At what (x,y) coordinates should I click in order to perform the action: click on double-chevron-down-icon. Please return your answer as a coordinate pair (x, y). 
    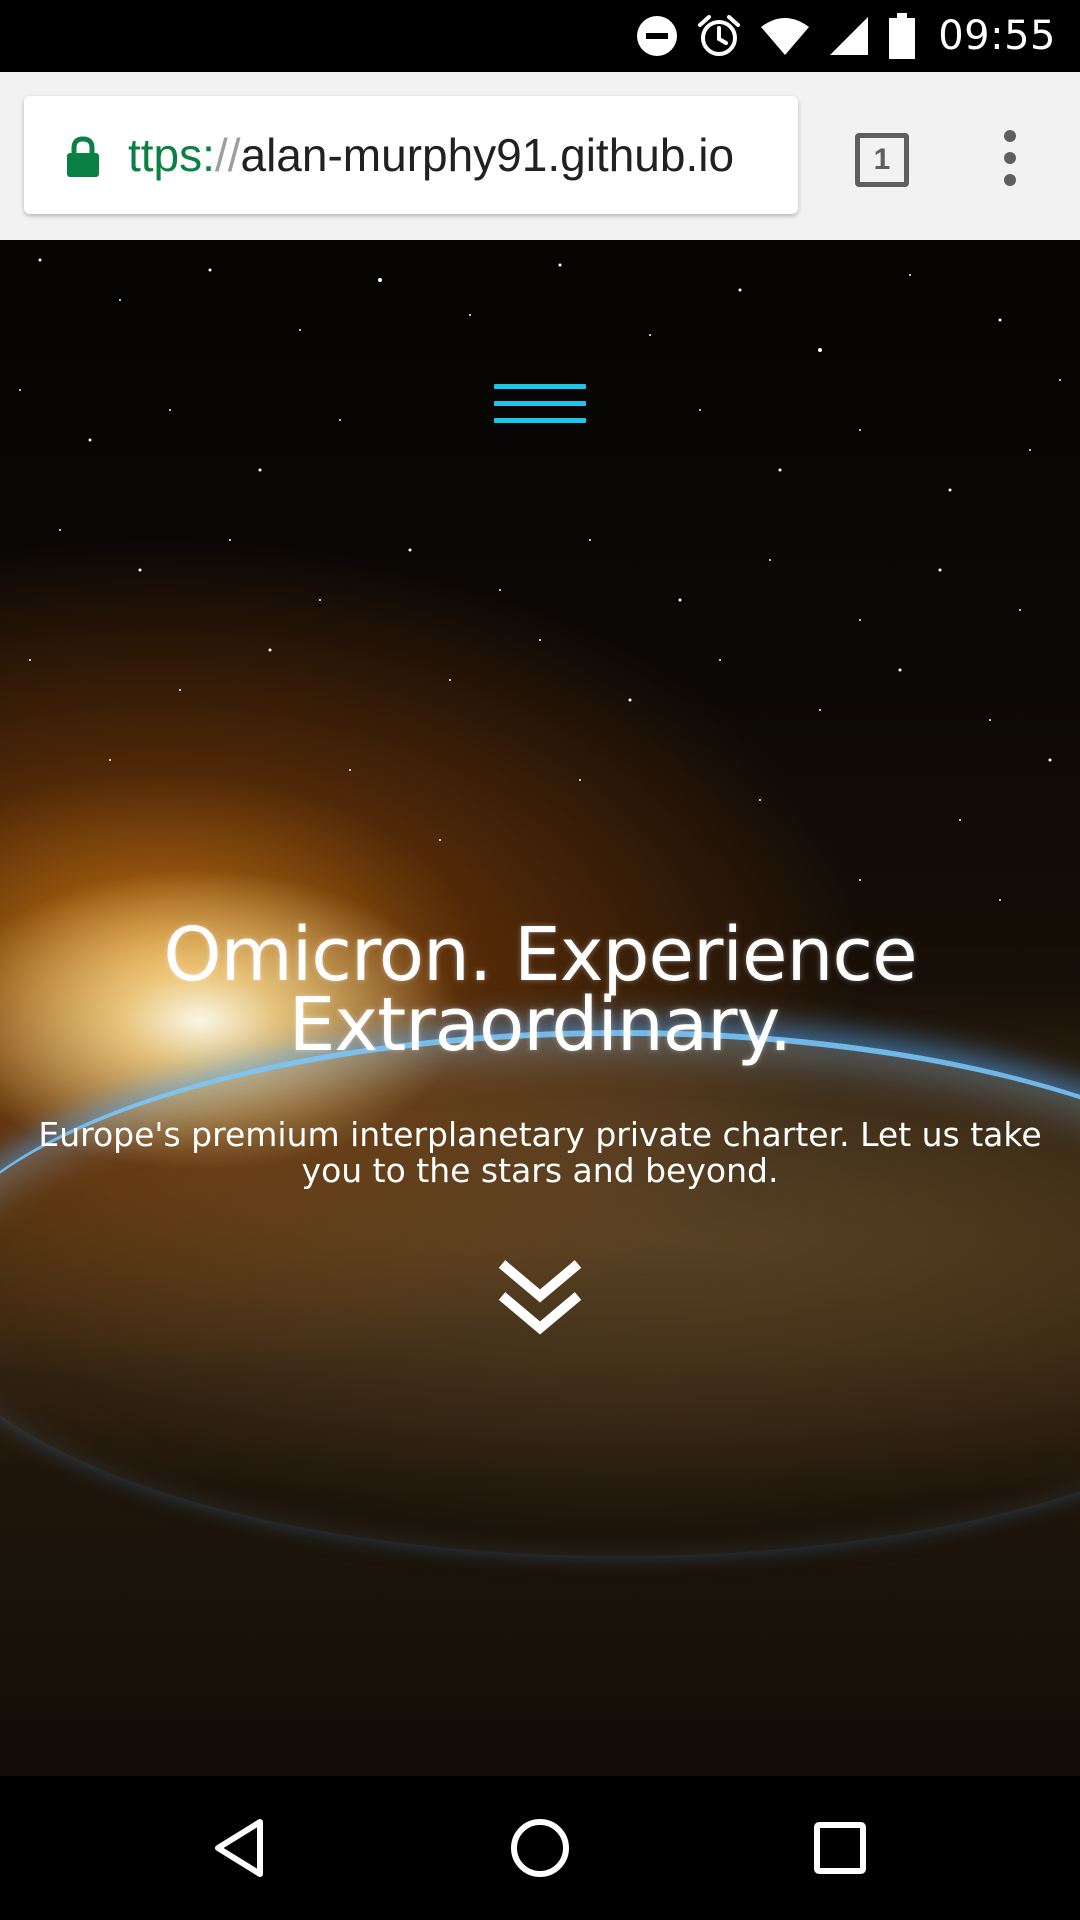
    Looking at the image, I should click on (540, 1298).